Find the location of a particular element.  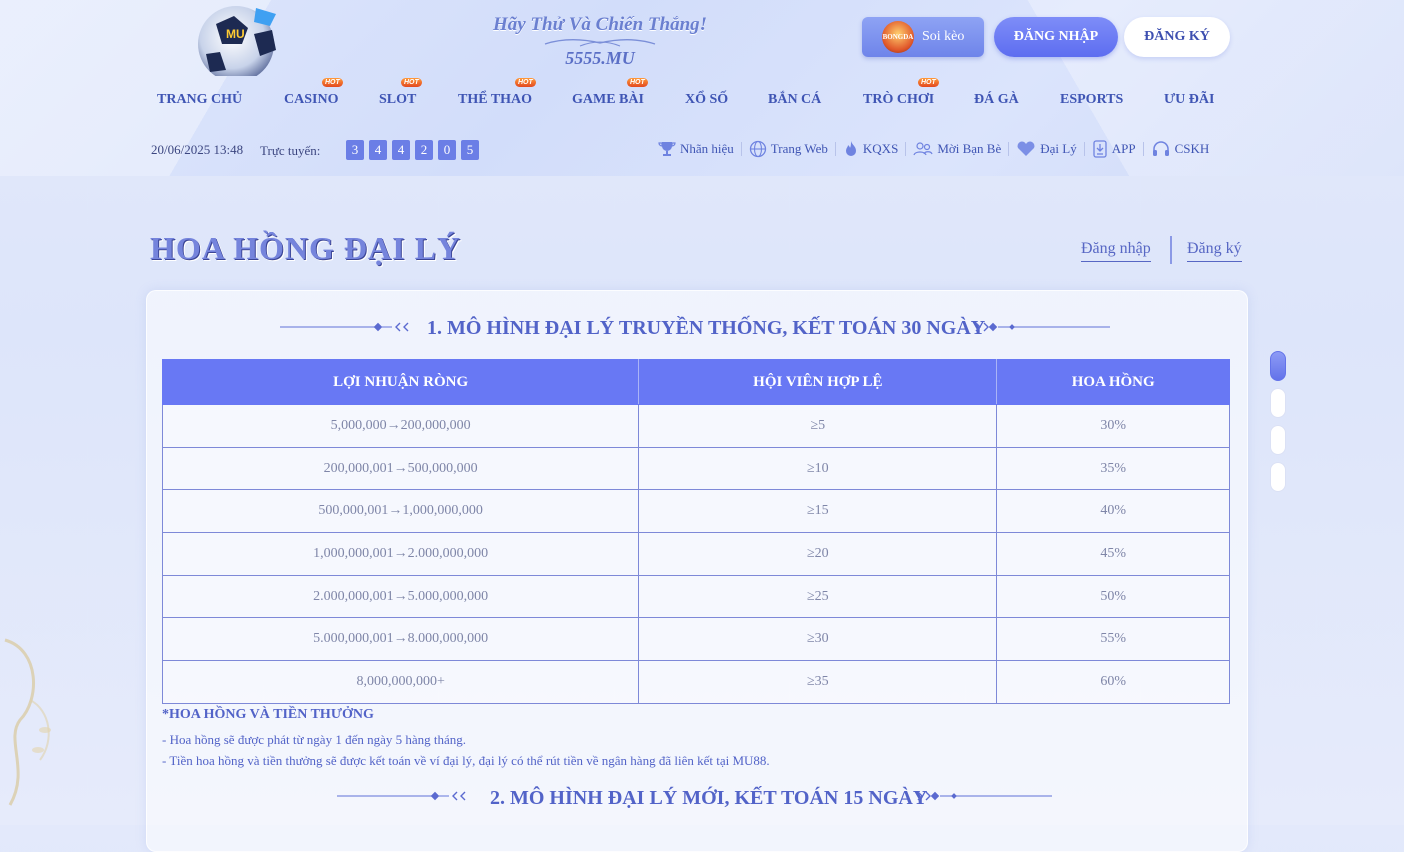

table-header-row: LỢI NHUẬN RÒNG HỘI VIÊN HỢP LỆ HOA HỒNG is located at coordinates (695, 382).